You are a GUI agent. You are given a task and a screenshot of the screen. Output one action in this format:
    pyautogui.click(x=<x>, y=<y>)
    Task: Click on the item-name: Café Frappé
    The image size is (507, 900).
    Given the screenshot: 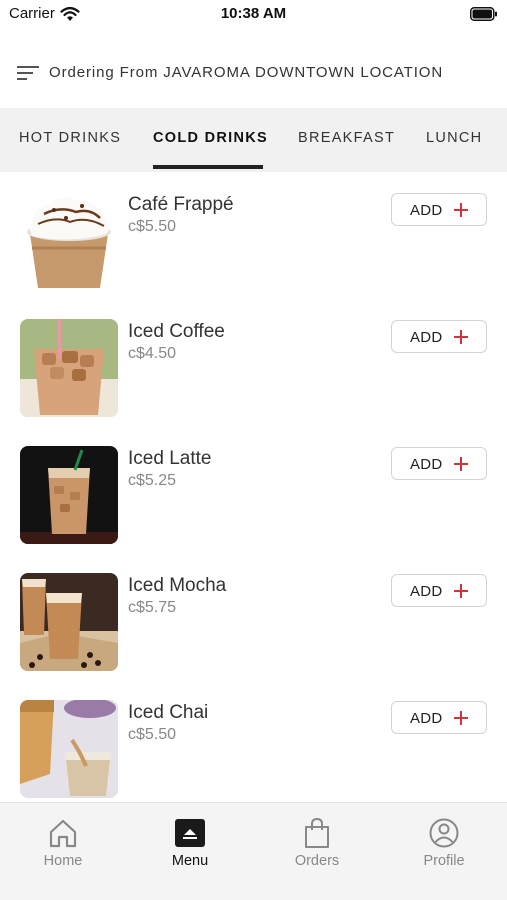 What is the action you would take?
    pyautogui.click(x=181, y=204)
    